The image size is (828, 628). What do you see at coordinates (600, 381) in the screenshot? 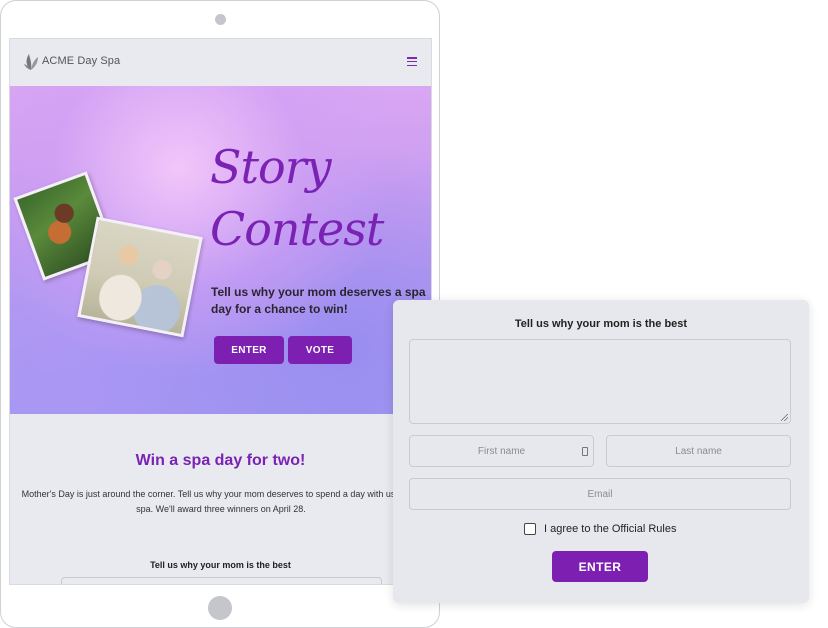
I see `story-textarea` at bounding box center [600, 381].